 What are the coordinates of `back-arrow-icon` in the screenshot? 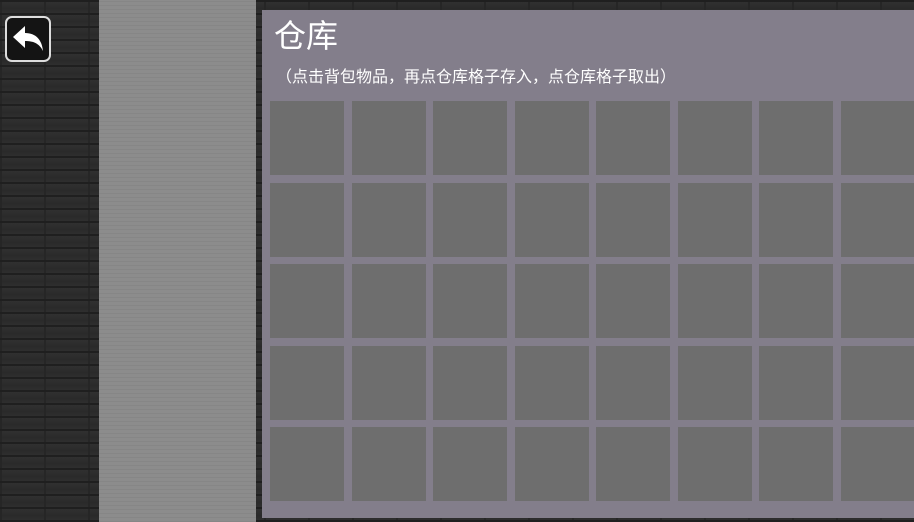 It's located at (28, 39).